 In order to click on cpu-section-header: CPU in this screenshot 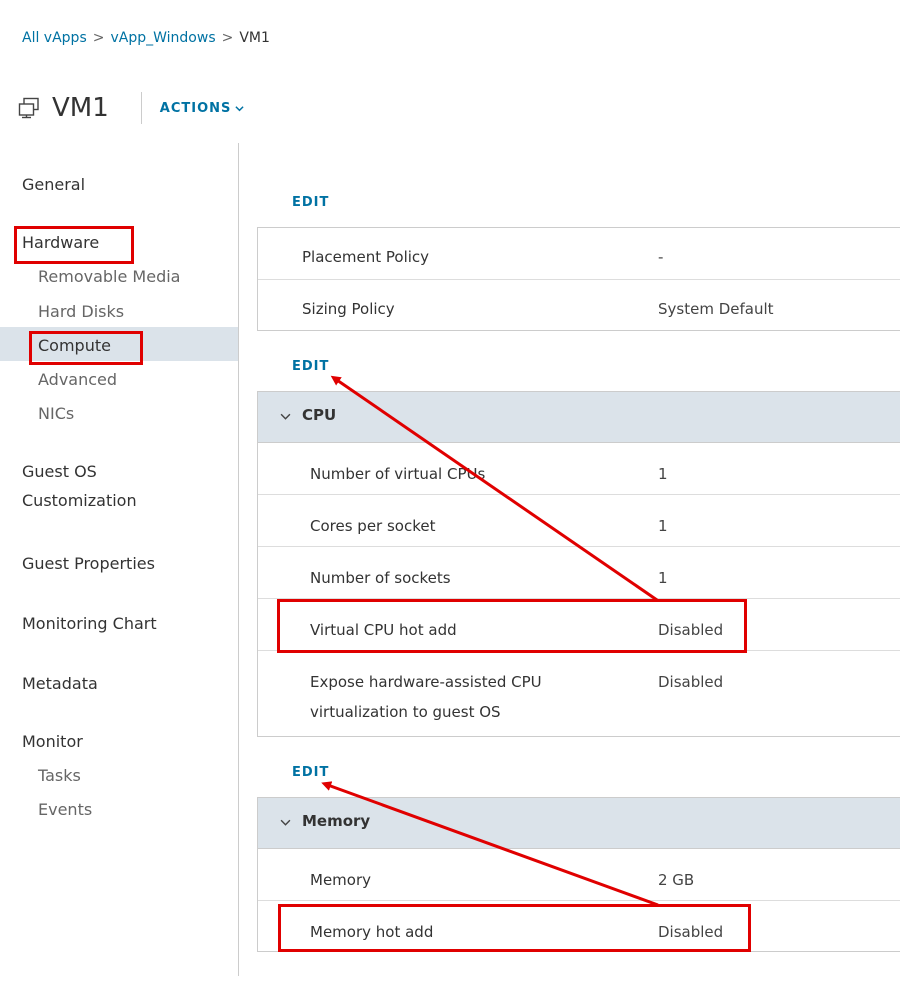, I will do `click(579, 417)`.